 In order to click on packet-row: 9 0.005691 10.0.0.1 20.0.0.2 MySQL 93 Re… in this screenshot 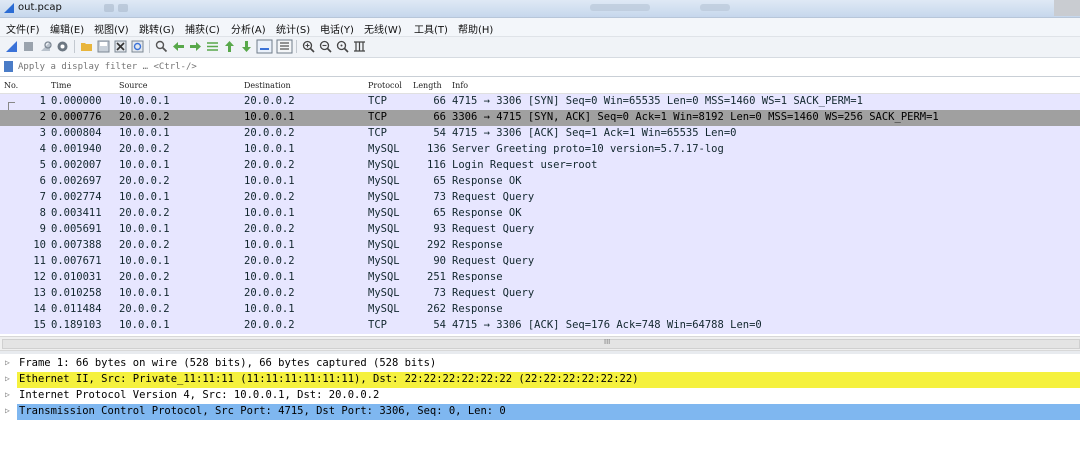, I will do `click(540, 230)`.